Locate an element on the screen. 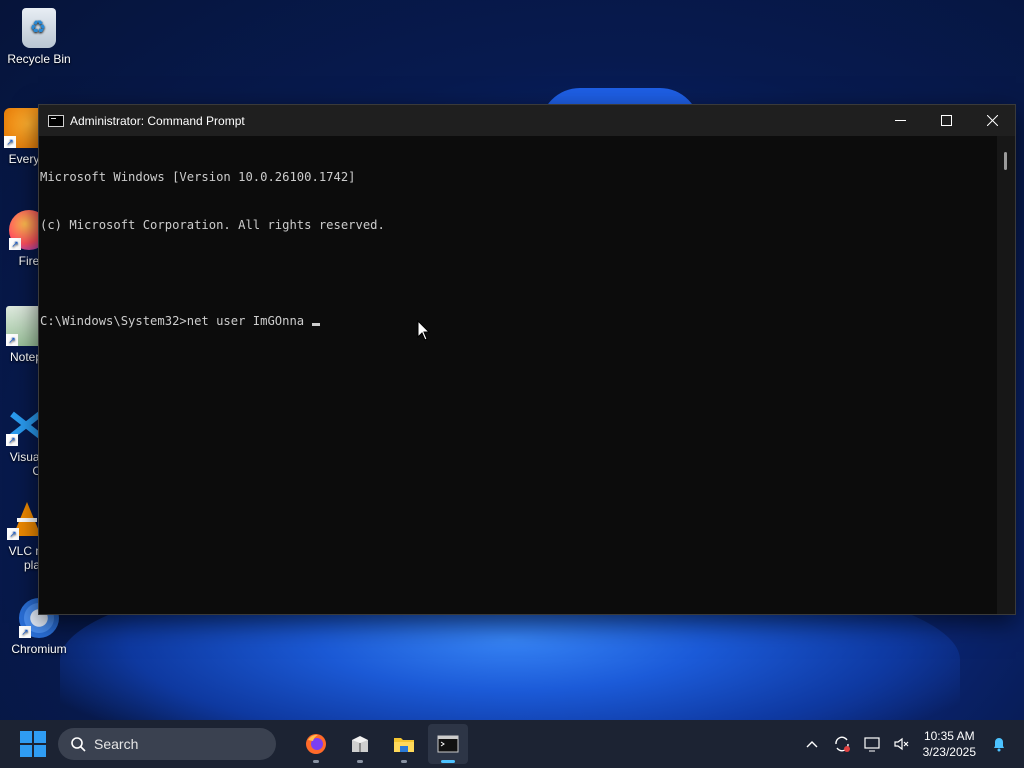 This screenshot has height=768, width=1024. search-placeholder: Search is located at coordinates (116, 744).